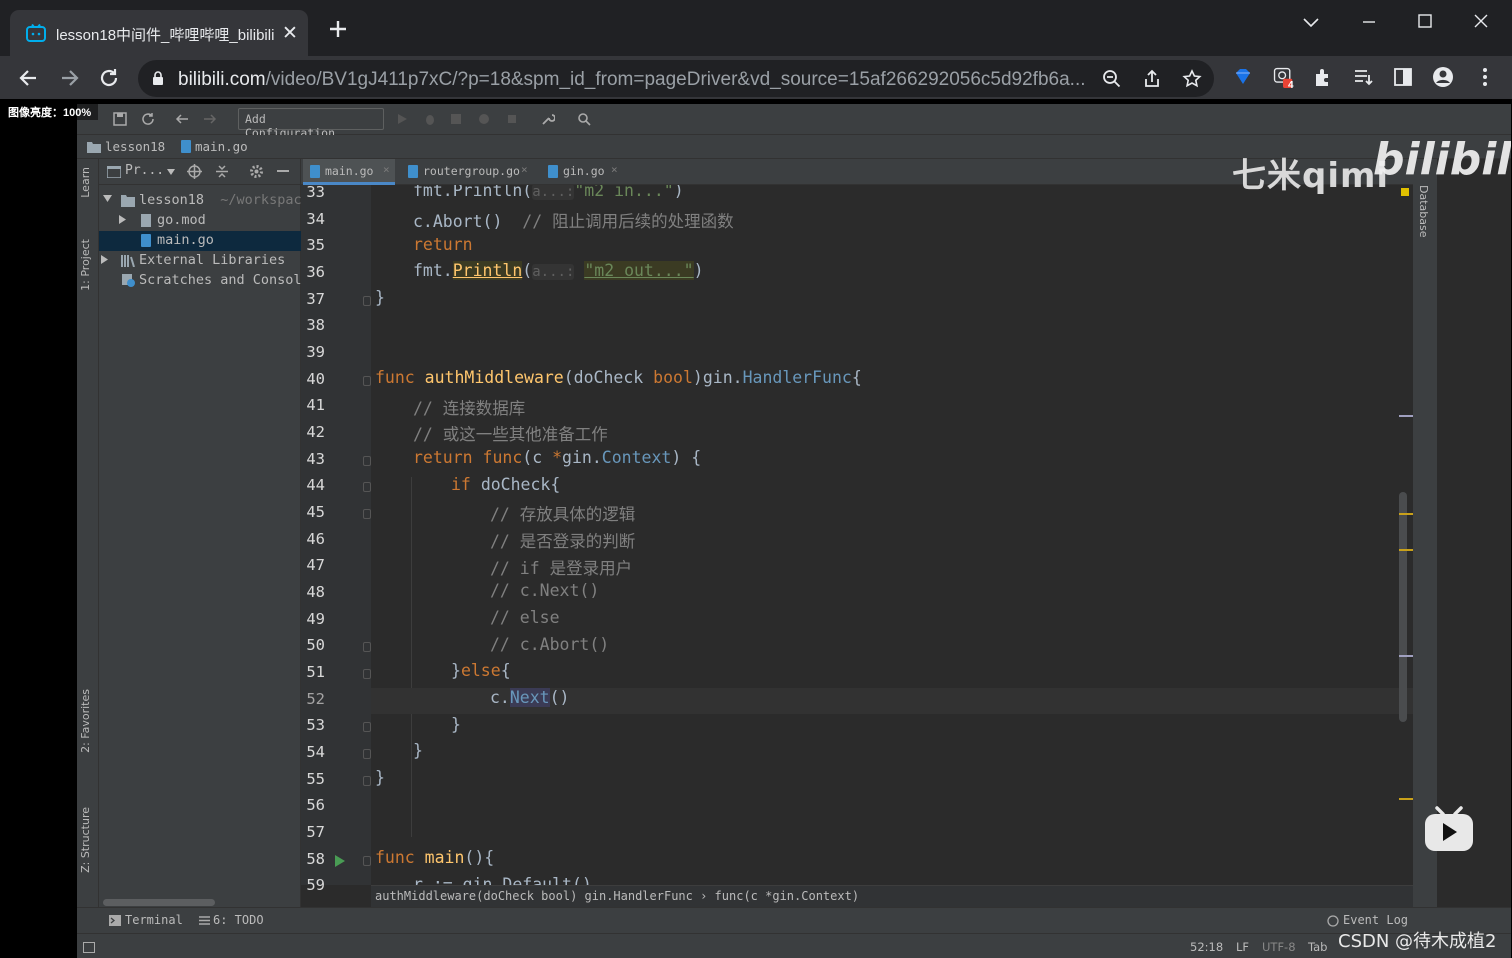  Describe the element at coordinates (484, 119) in the screenshot. I see `profile-run-icon` at that location.